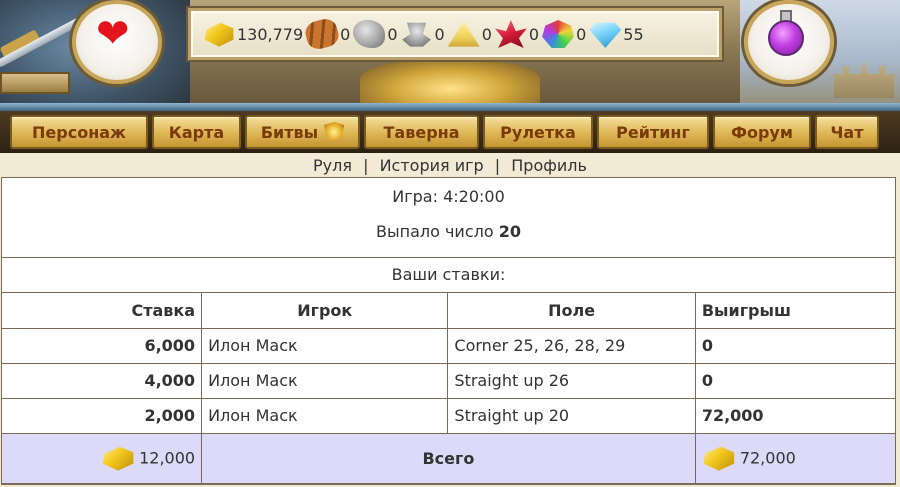 Image resolution: width=900 pixels, height=487 pixels. What do you see at coordinates (102, 345) in the screenshot?
I see `cell-stake: 6,000` at bounding box center [102, 345].